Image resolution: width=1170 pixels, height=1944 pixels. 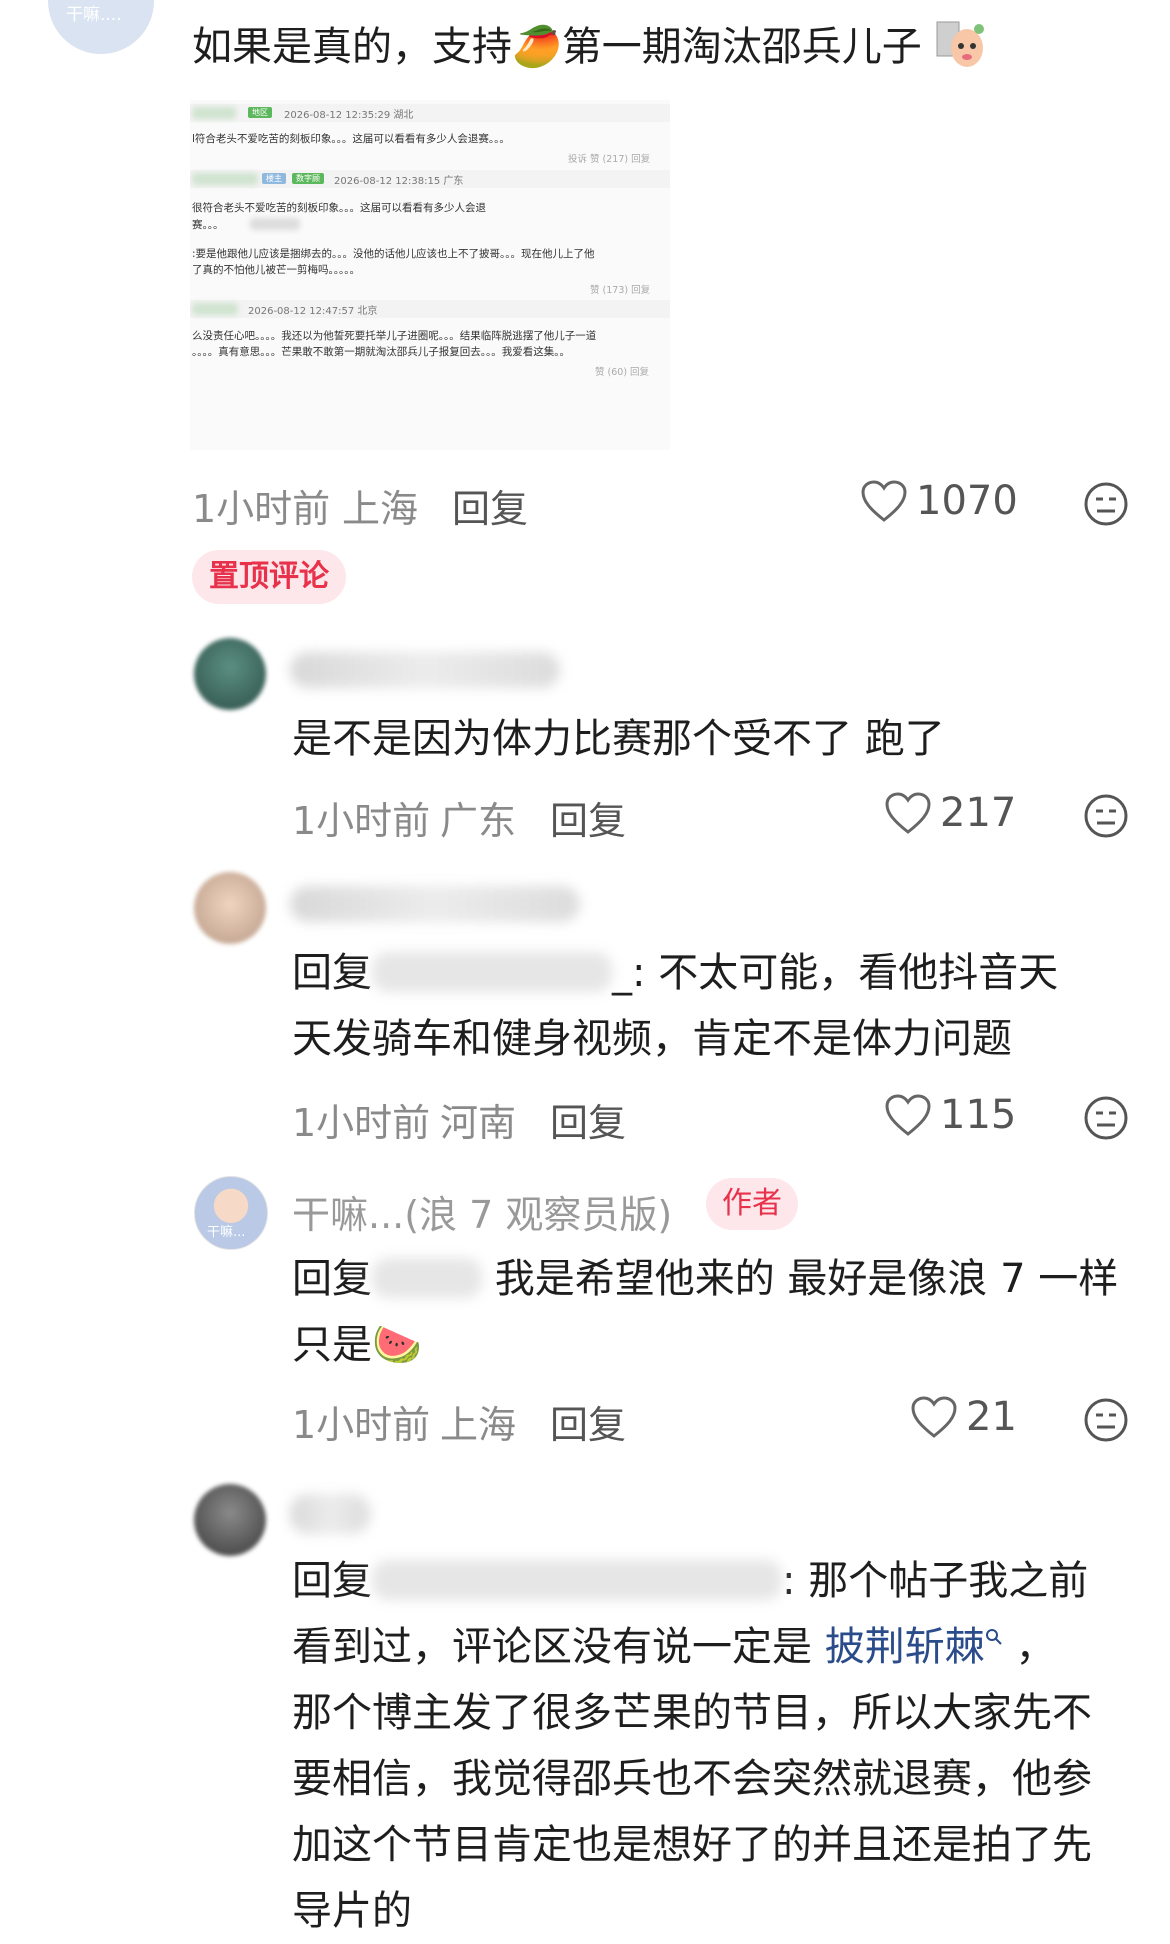 What do you see at coordinates (752, 1204) in the screenshot?
I see `author-badge: 作者` at bounding box center [752, 1204].